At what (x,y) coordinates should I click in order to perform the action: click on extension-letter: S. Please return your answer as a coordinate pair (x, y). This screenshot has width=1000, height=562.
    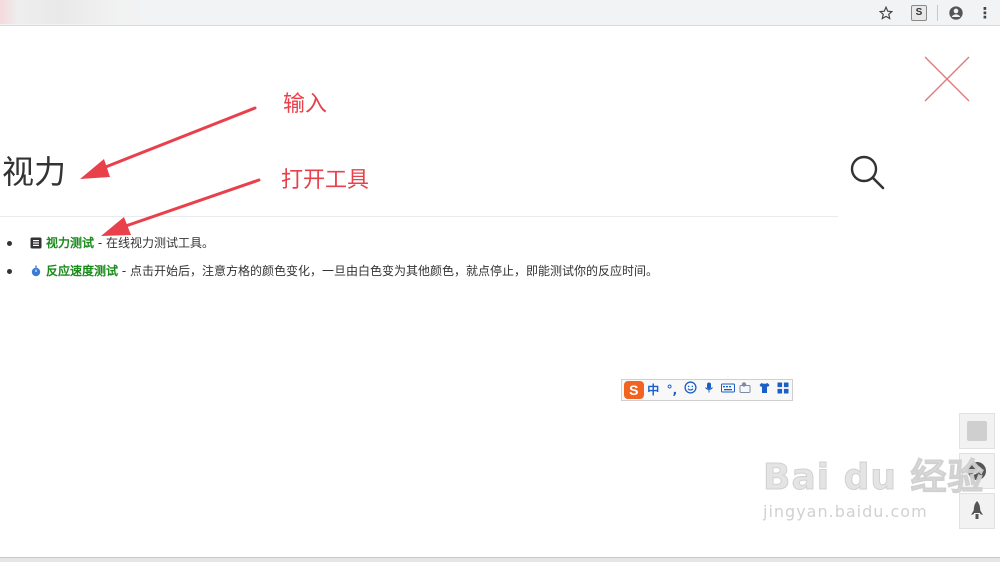
    Looking at the image, I should click on (919, 13).